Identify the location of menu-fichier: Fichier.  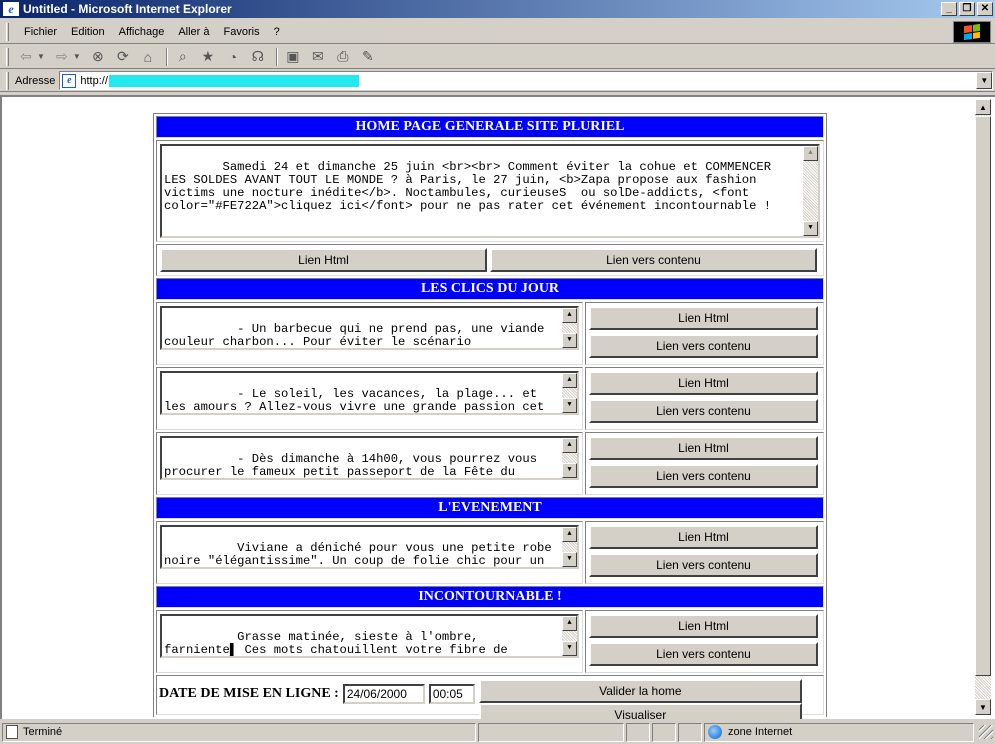
(40, 32).